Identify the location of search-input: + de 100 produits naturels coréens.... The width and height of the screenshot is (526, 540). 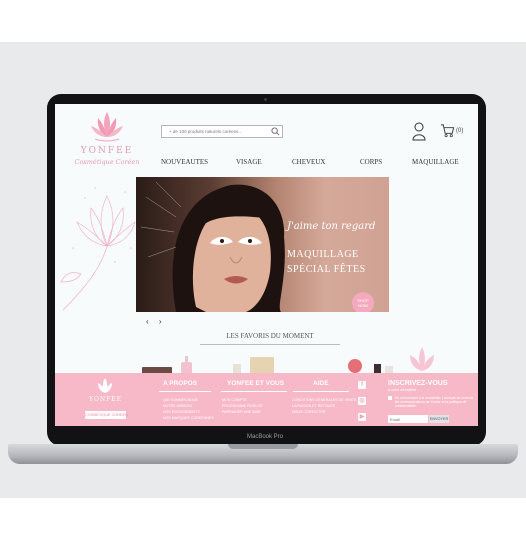
(222, 131).